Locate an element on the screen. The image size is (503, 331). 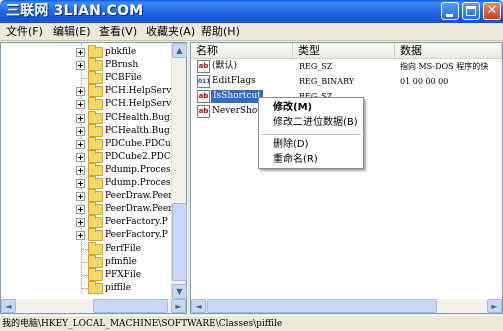
close-icon: ✕ is located at coordinates (492, 10).